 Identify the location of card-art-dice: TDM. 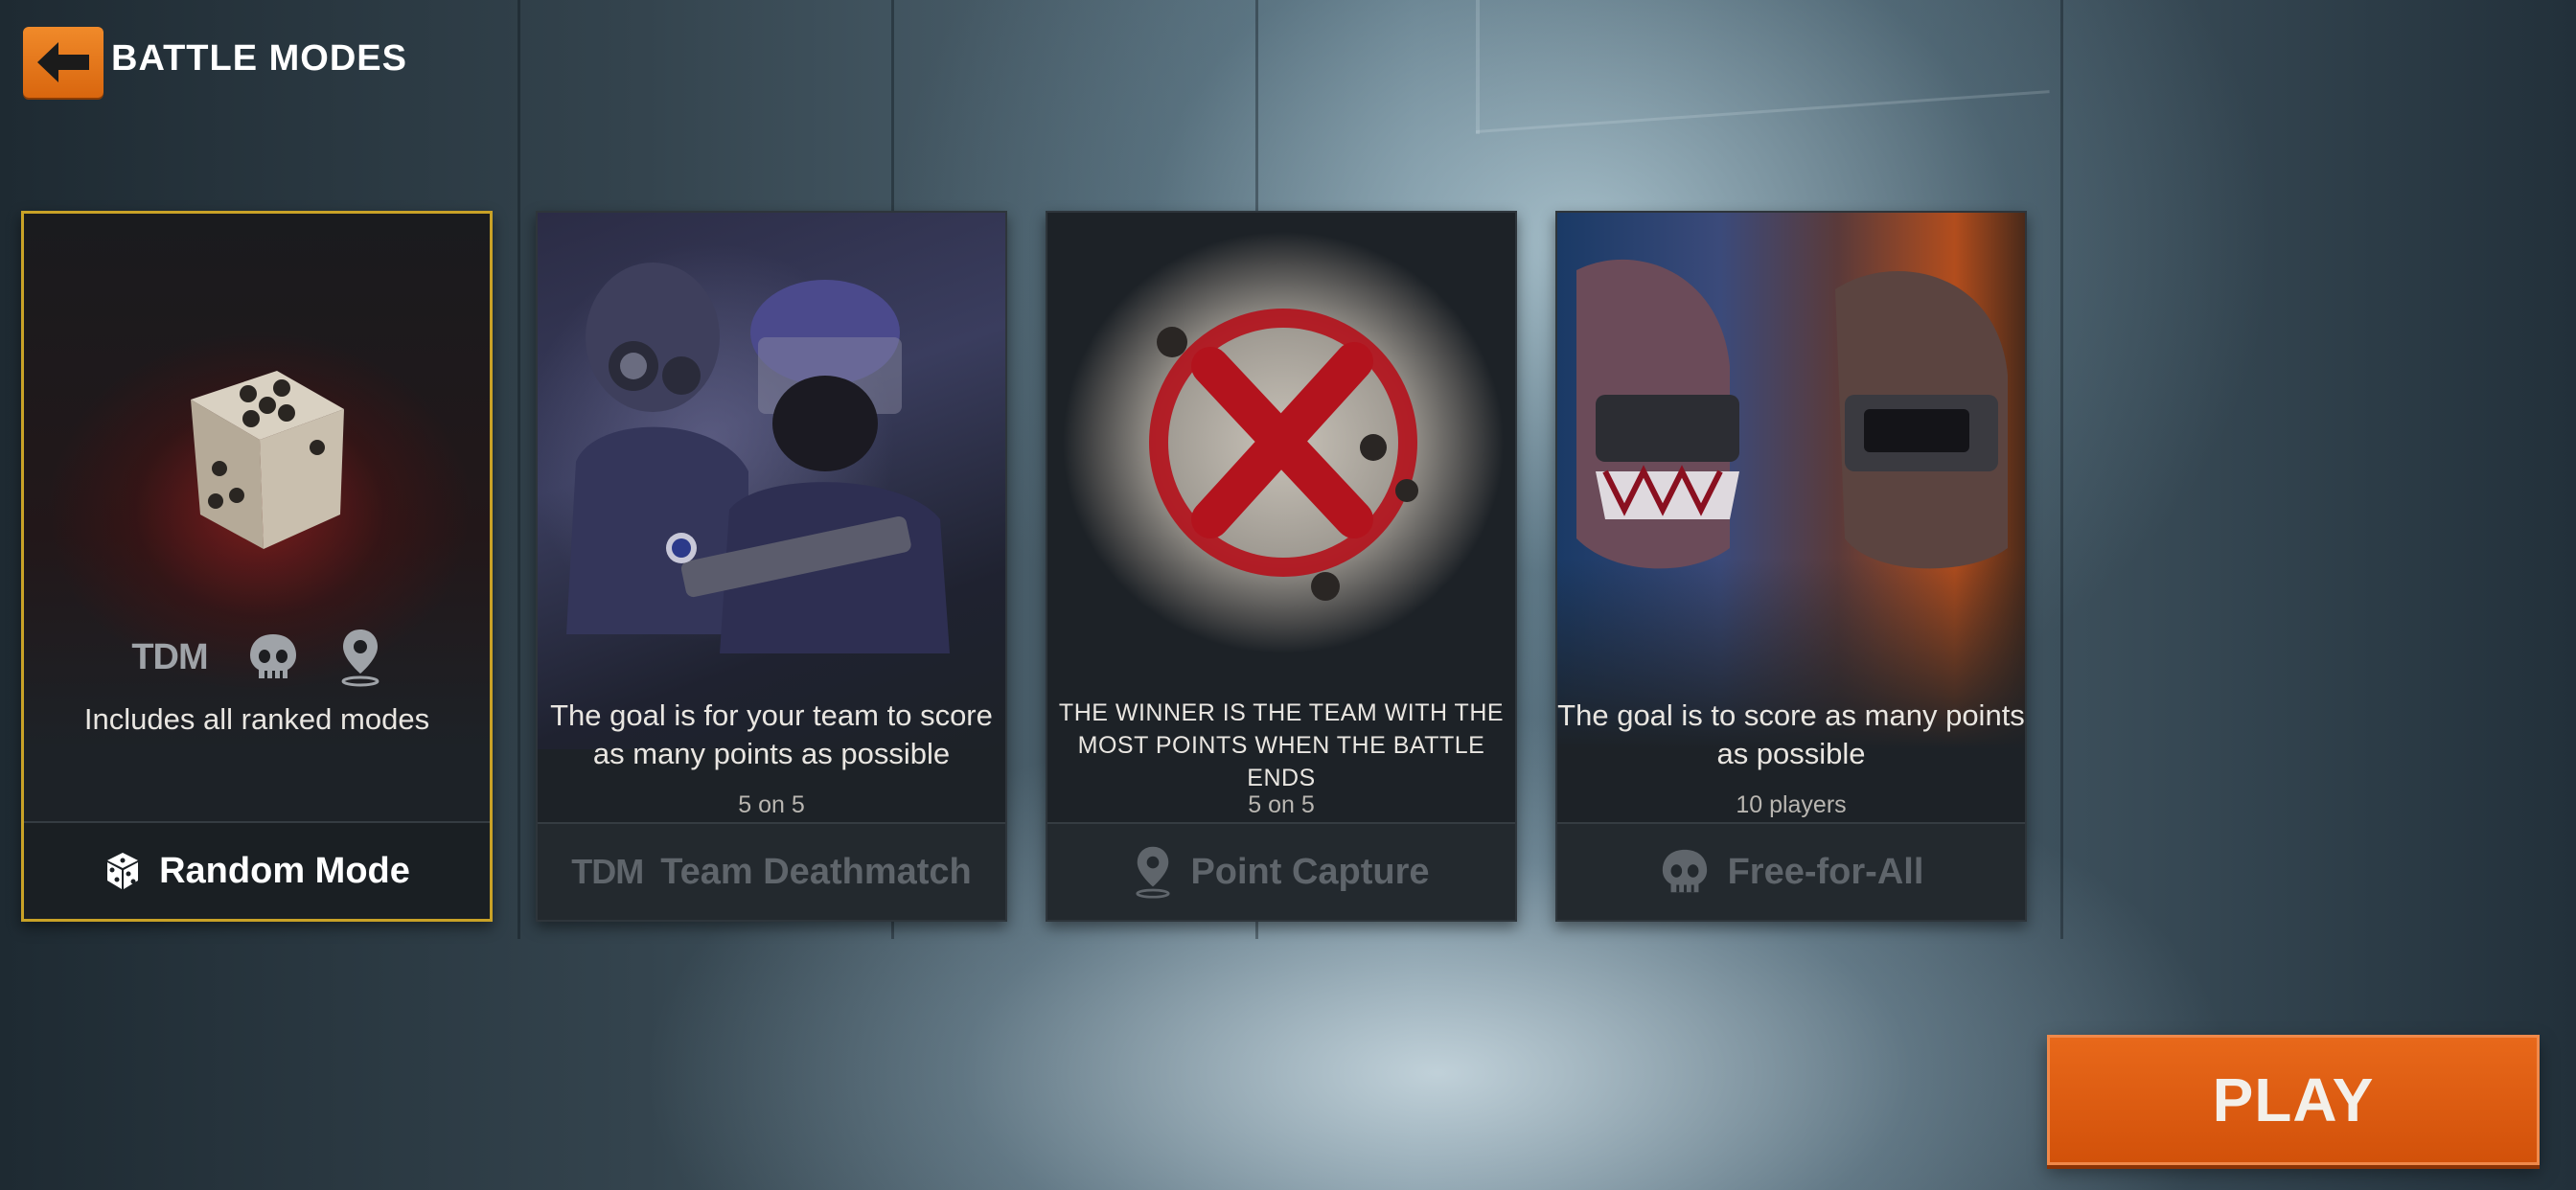
(257, 482).